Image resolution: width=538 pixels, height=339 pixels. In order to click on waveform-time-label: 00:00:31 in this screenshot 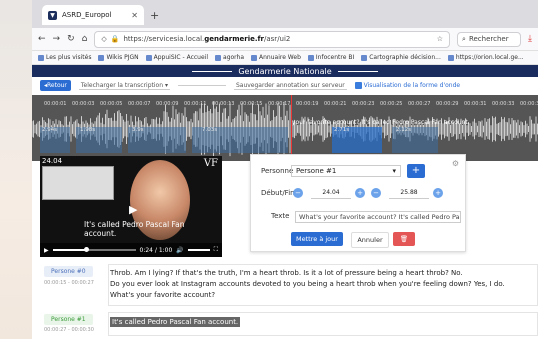, I will do `click(475, 104)`.